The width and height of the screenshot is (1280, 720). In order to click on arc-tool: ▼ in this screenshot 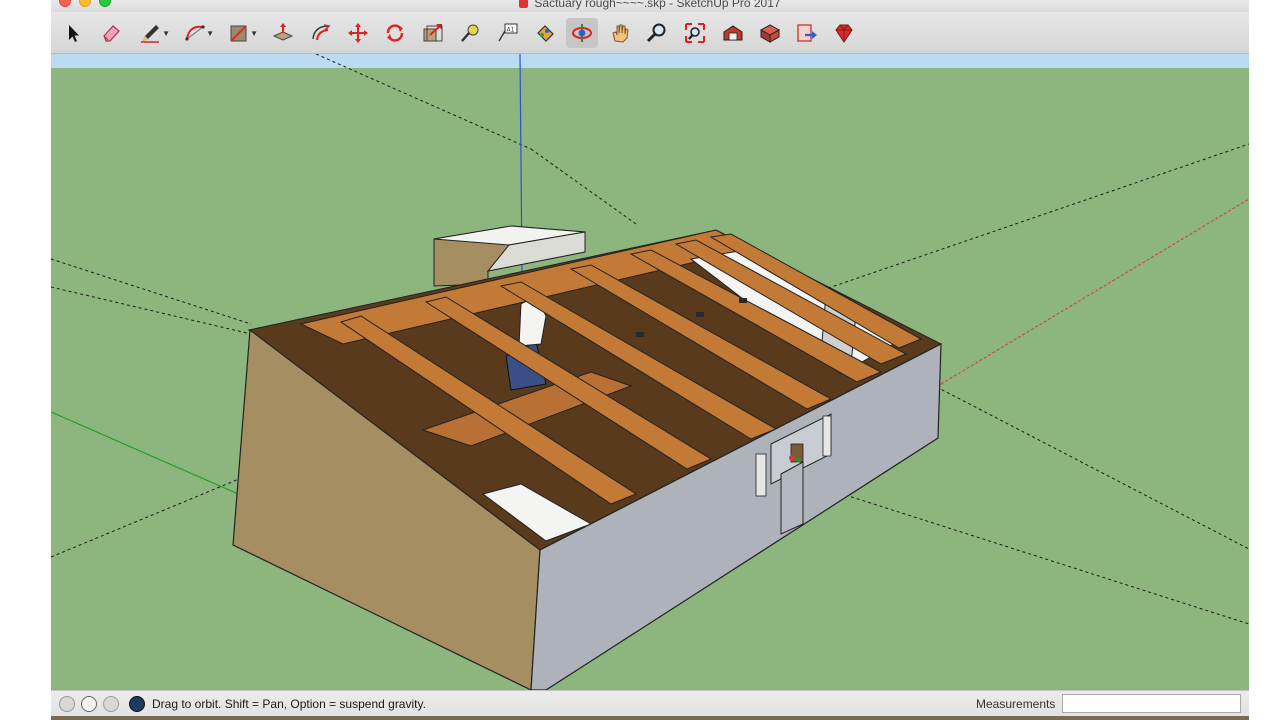, I will do `click(196, 33)`.